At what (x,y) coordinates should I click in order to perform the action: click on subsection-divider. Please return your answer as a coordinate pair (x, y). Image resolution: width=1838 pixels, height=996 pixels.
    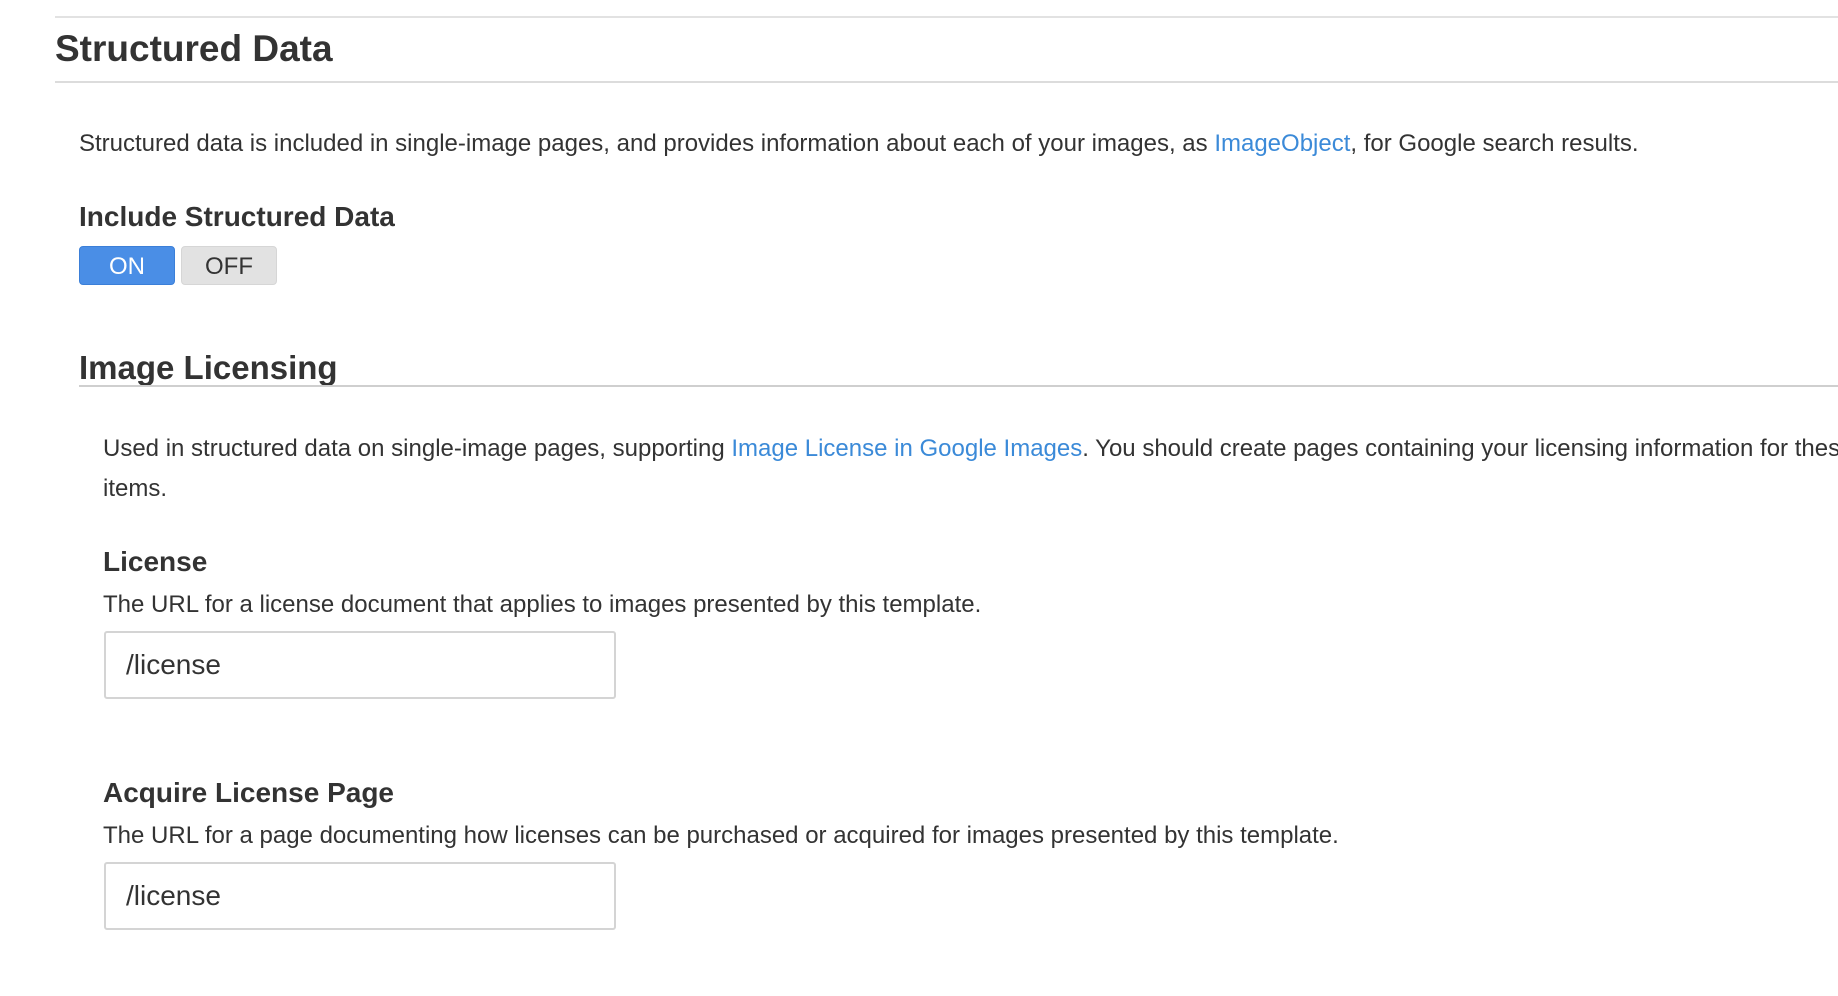
    Looking at the image, I should click on (958, 386).